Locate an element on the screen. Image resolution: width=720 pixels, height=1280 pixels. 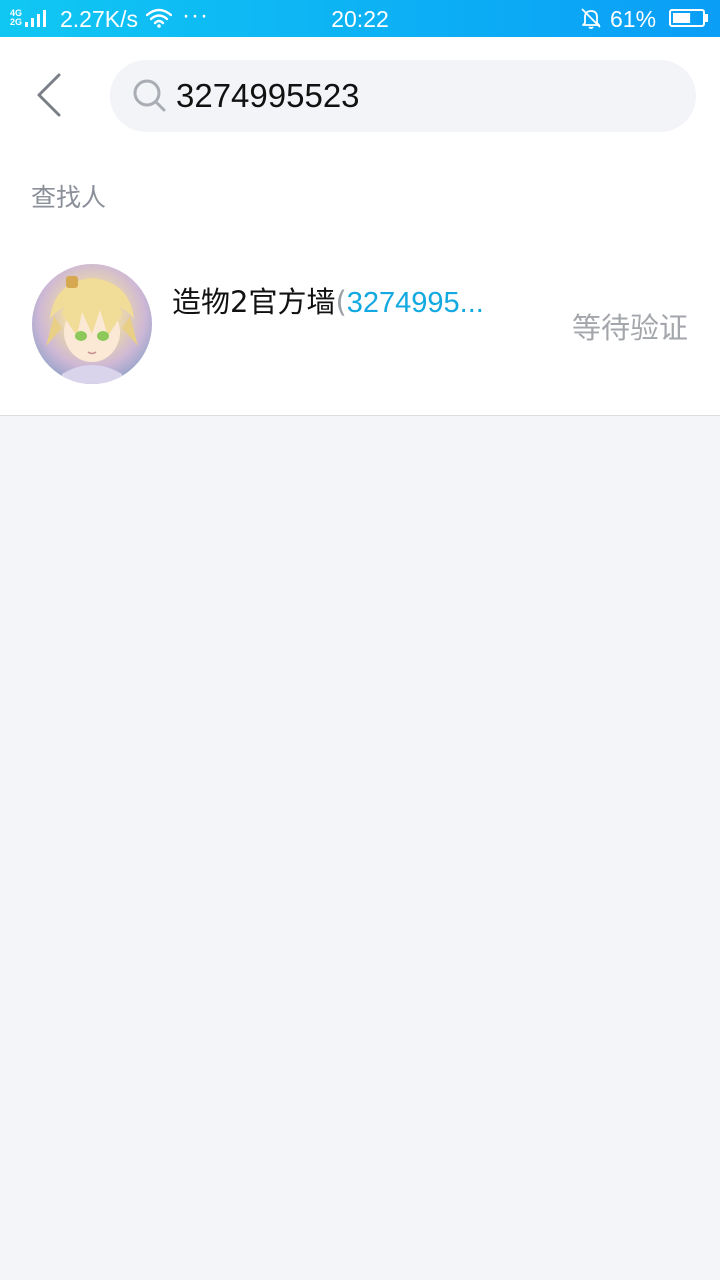
avatar-image is located at coordinates (92, 330).